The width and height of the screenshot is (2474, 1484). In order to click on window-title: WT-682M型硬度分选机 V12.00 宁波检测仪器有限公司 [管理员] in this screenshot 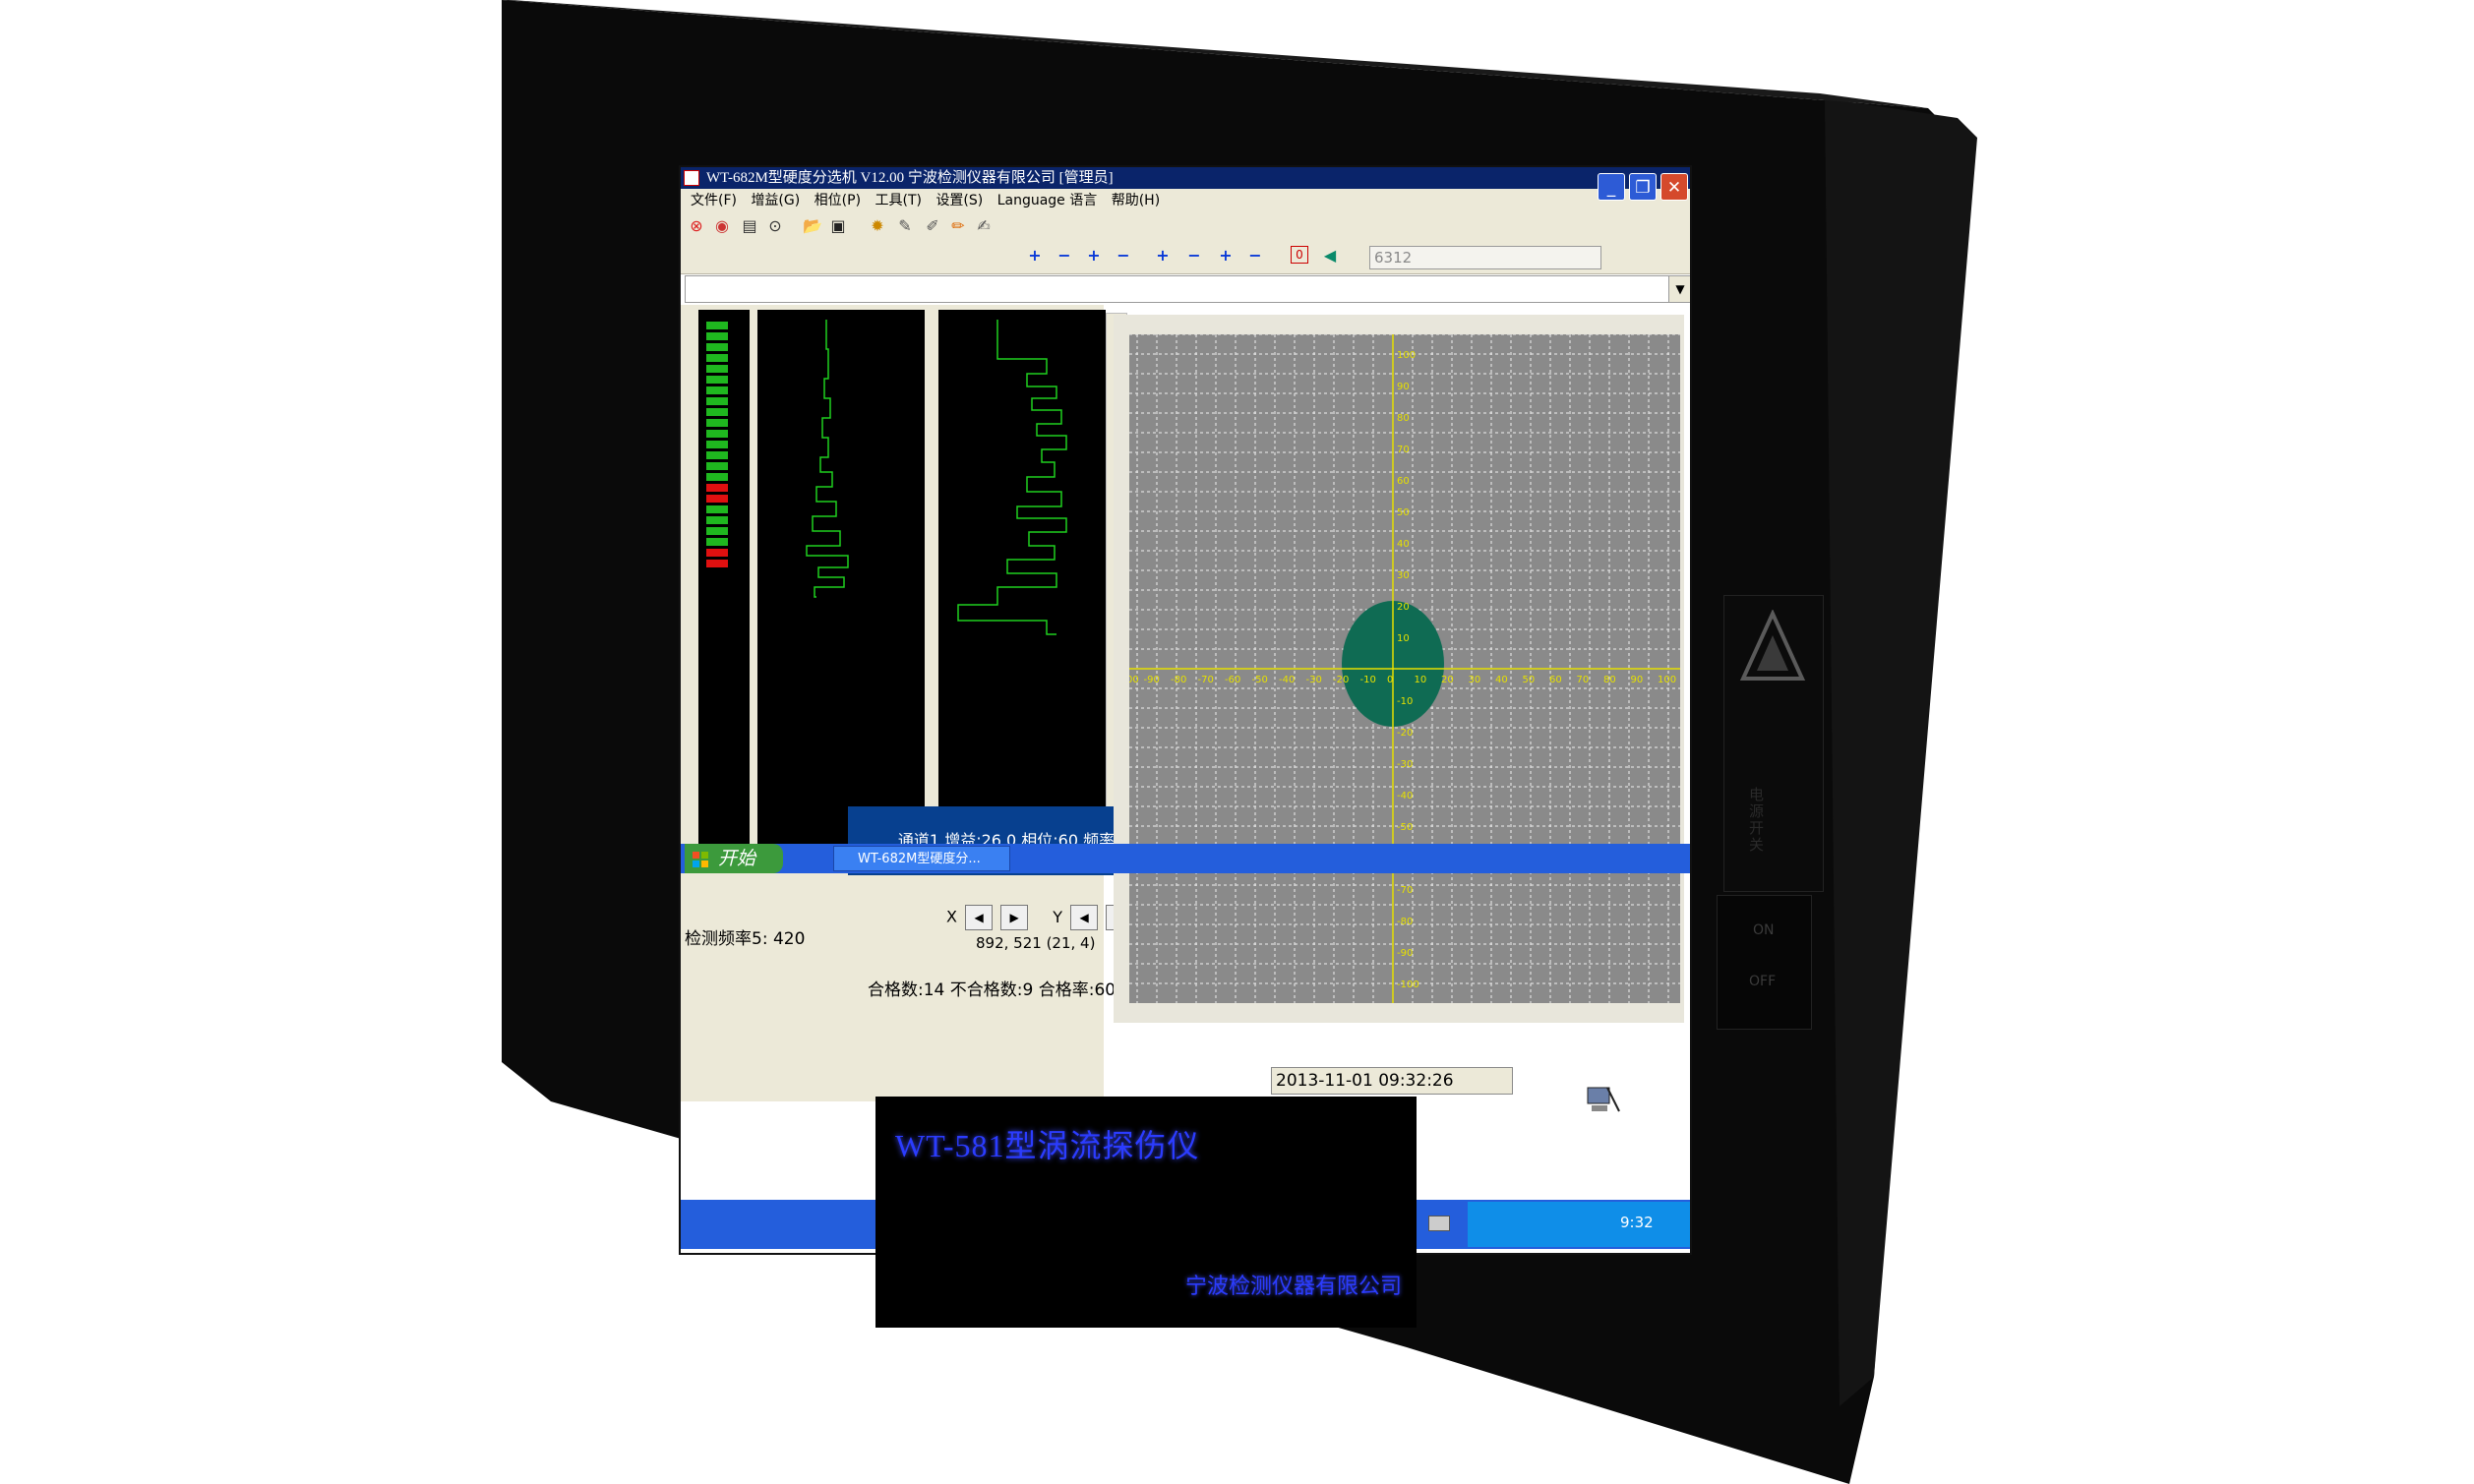, I will do `click(1185, 178)`.